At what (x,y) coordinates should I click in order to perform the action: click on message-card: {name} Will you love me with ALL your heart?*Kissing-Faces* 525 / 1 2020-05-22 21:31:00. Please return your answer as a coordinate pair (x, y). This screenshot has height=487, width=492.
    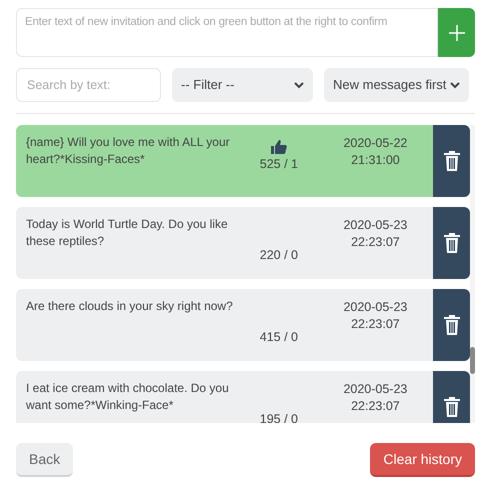
    Looking at the image, I should click on (243, 161).